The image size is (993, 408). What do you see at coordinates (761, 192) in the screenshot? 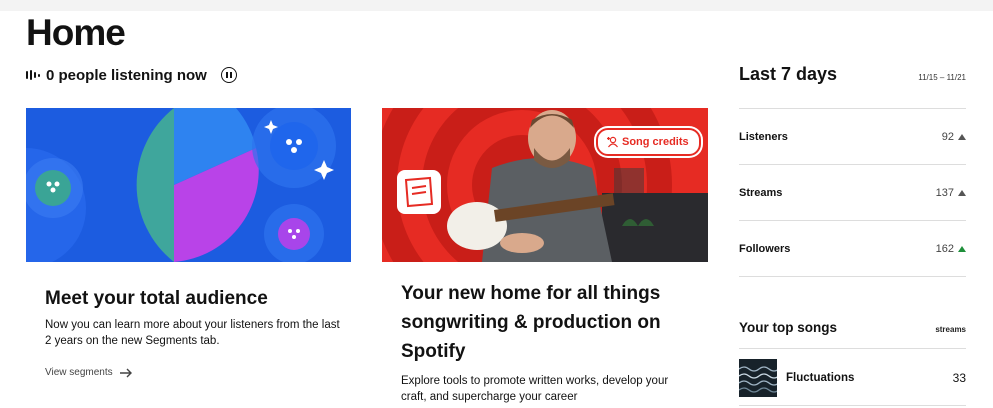
I see `stat-label: Streams` at bounding box center [761, 192].